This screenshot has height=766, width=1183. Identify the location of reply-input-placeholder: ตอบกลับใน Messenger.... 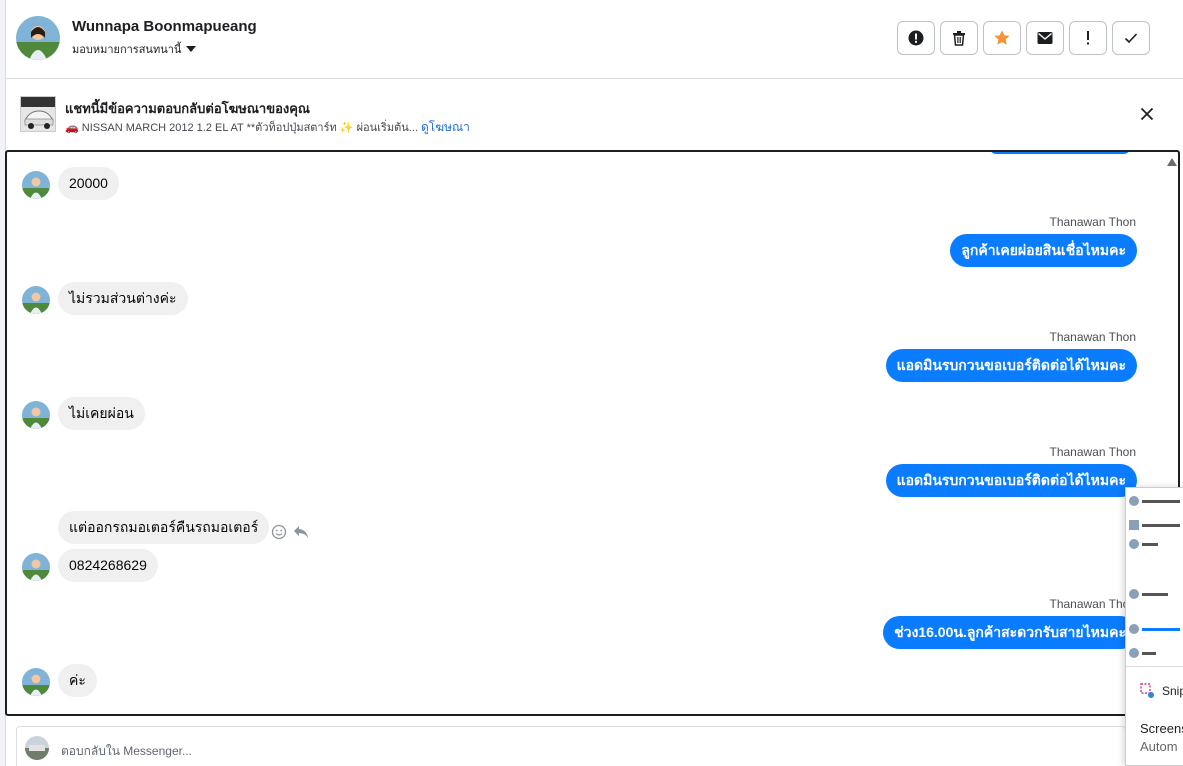
(126, 751).